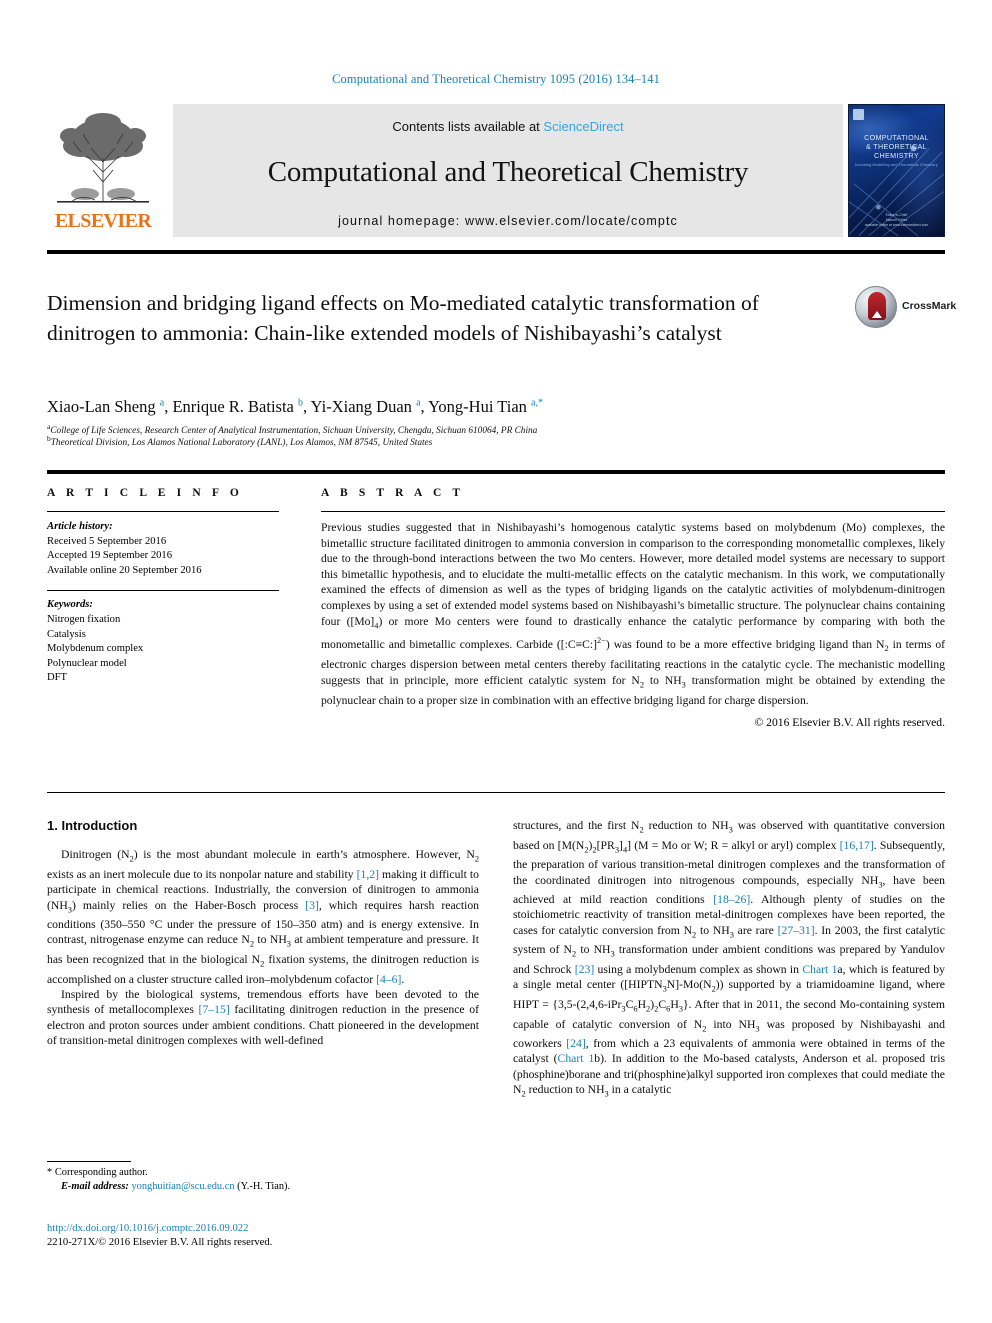 The width and height of the screenshot is (992, 1323). What do you see at coordinates (80, 526) in the screenshot?
I see `article-history-label: Article history:` at bounding box center [80, 526].